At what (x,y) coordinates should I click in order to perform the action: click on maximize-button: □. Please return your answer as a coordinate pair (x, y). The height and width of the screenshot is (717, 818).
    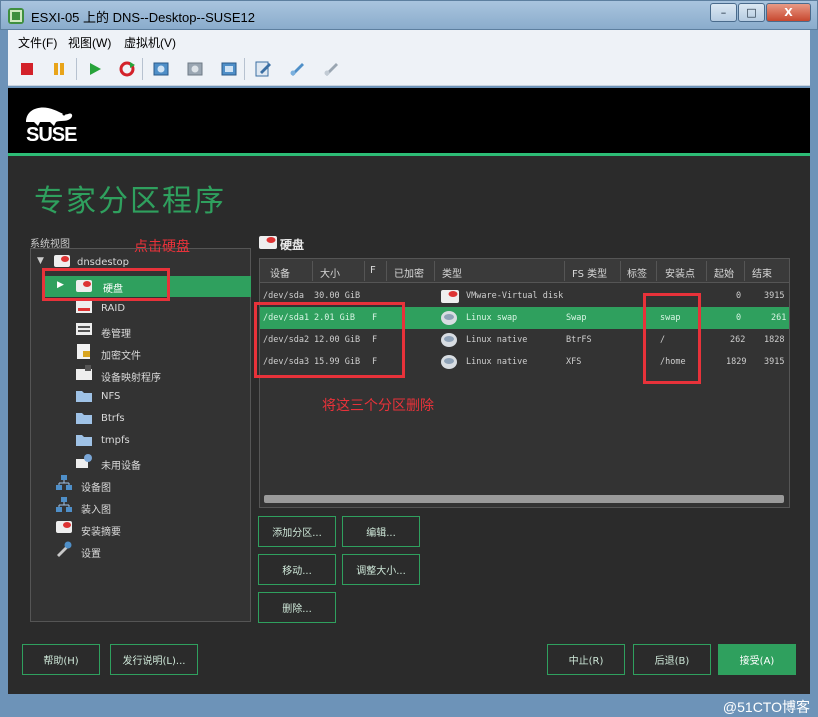
    Looking at the image, I should click on (751, 12).